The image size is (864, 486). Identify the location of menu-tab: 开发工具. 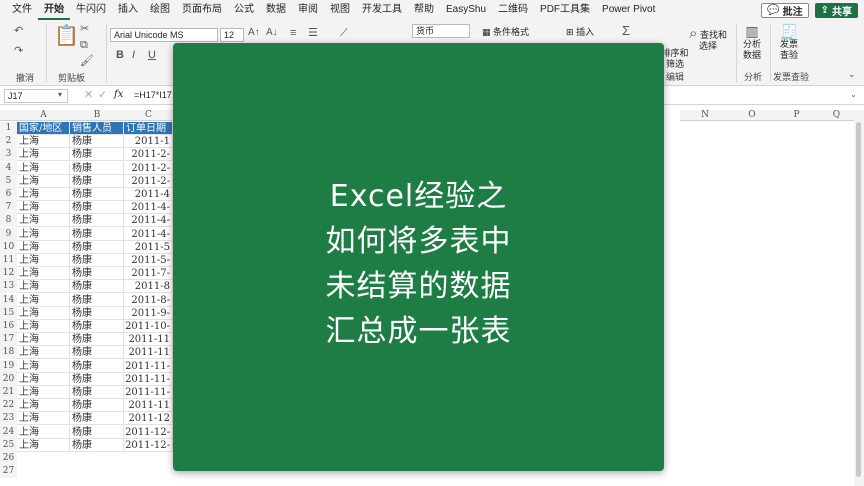
(382, 10).